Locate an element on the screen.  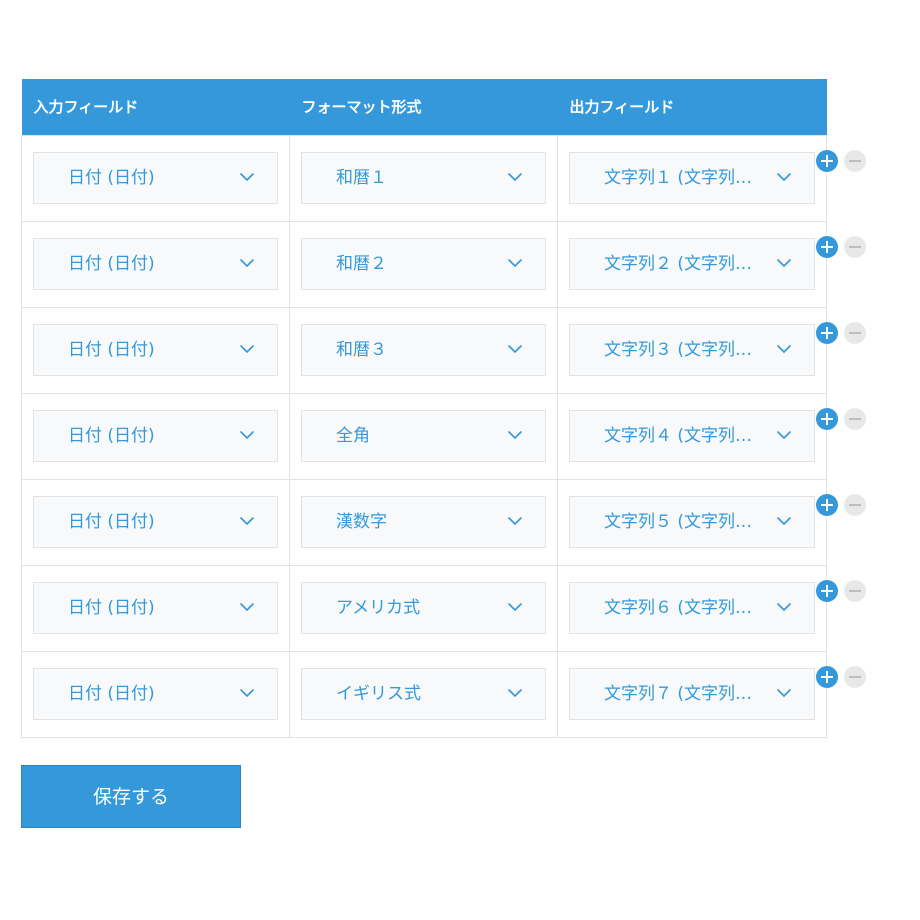
cell-output: 文字列５ (文字列１行) is located at coordinates (692, 522).